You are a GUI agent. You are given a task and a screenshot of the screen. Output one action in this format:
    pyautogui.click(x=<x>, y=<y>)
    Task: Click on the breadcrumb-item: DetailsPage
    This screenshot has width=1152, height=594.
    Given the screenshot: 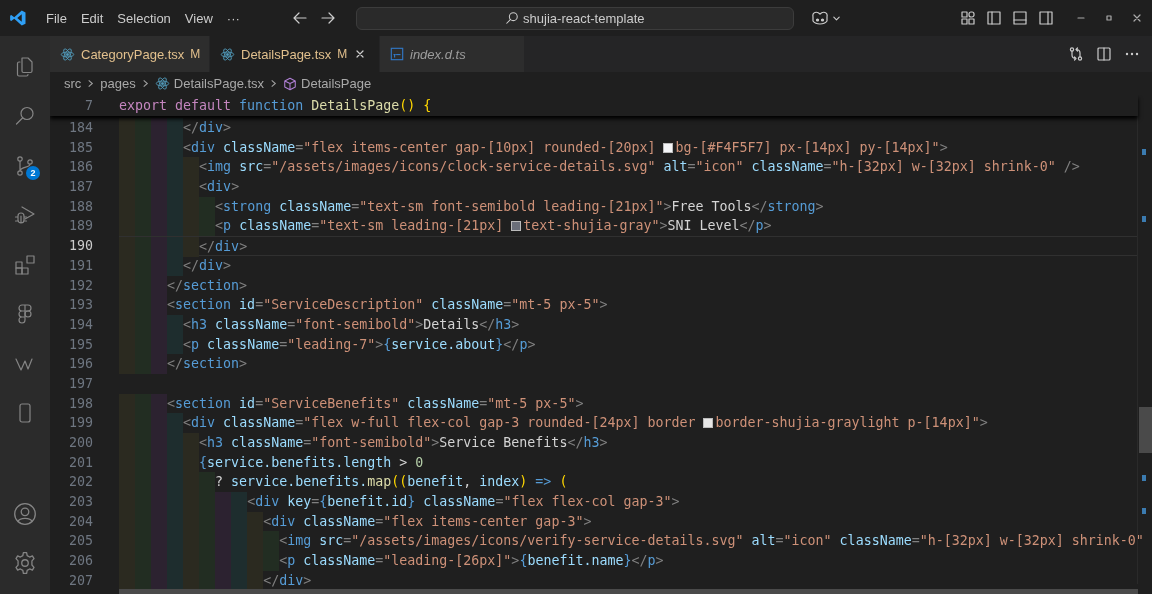 What is the action you would take?
    pyautogui.click(x=336, y=83)
    